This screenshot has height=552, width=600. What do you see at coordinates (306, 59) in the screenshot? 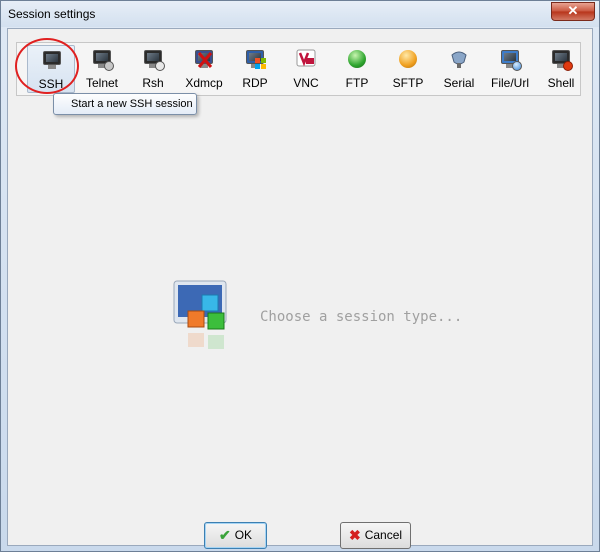
I see `vnc-icon` at bounding box center [306, 59].